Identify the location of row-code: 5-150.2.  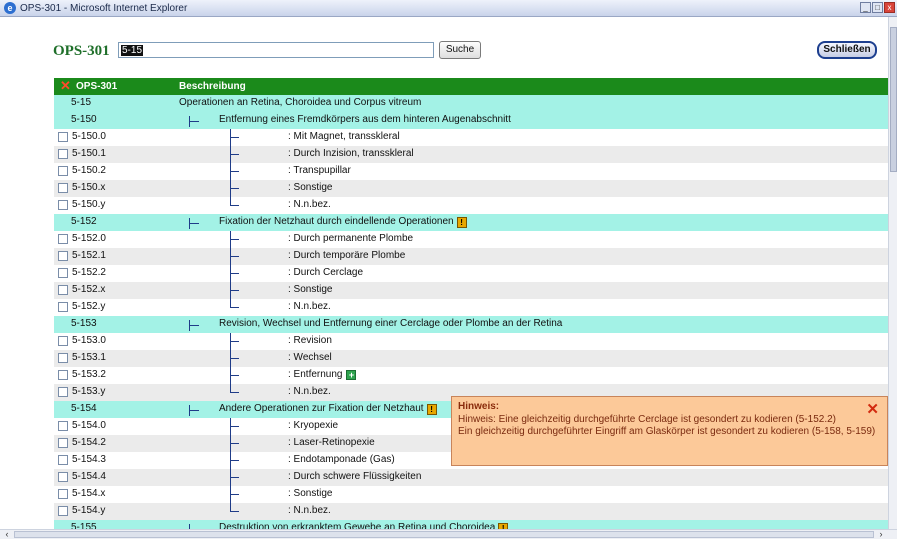
(89, 170).